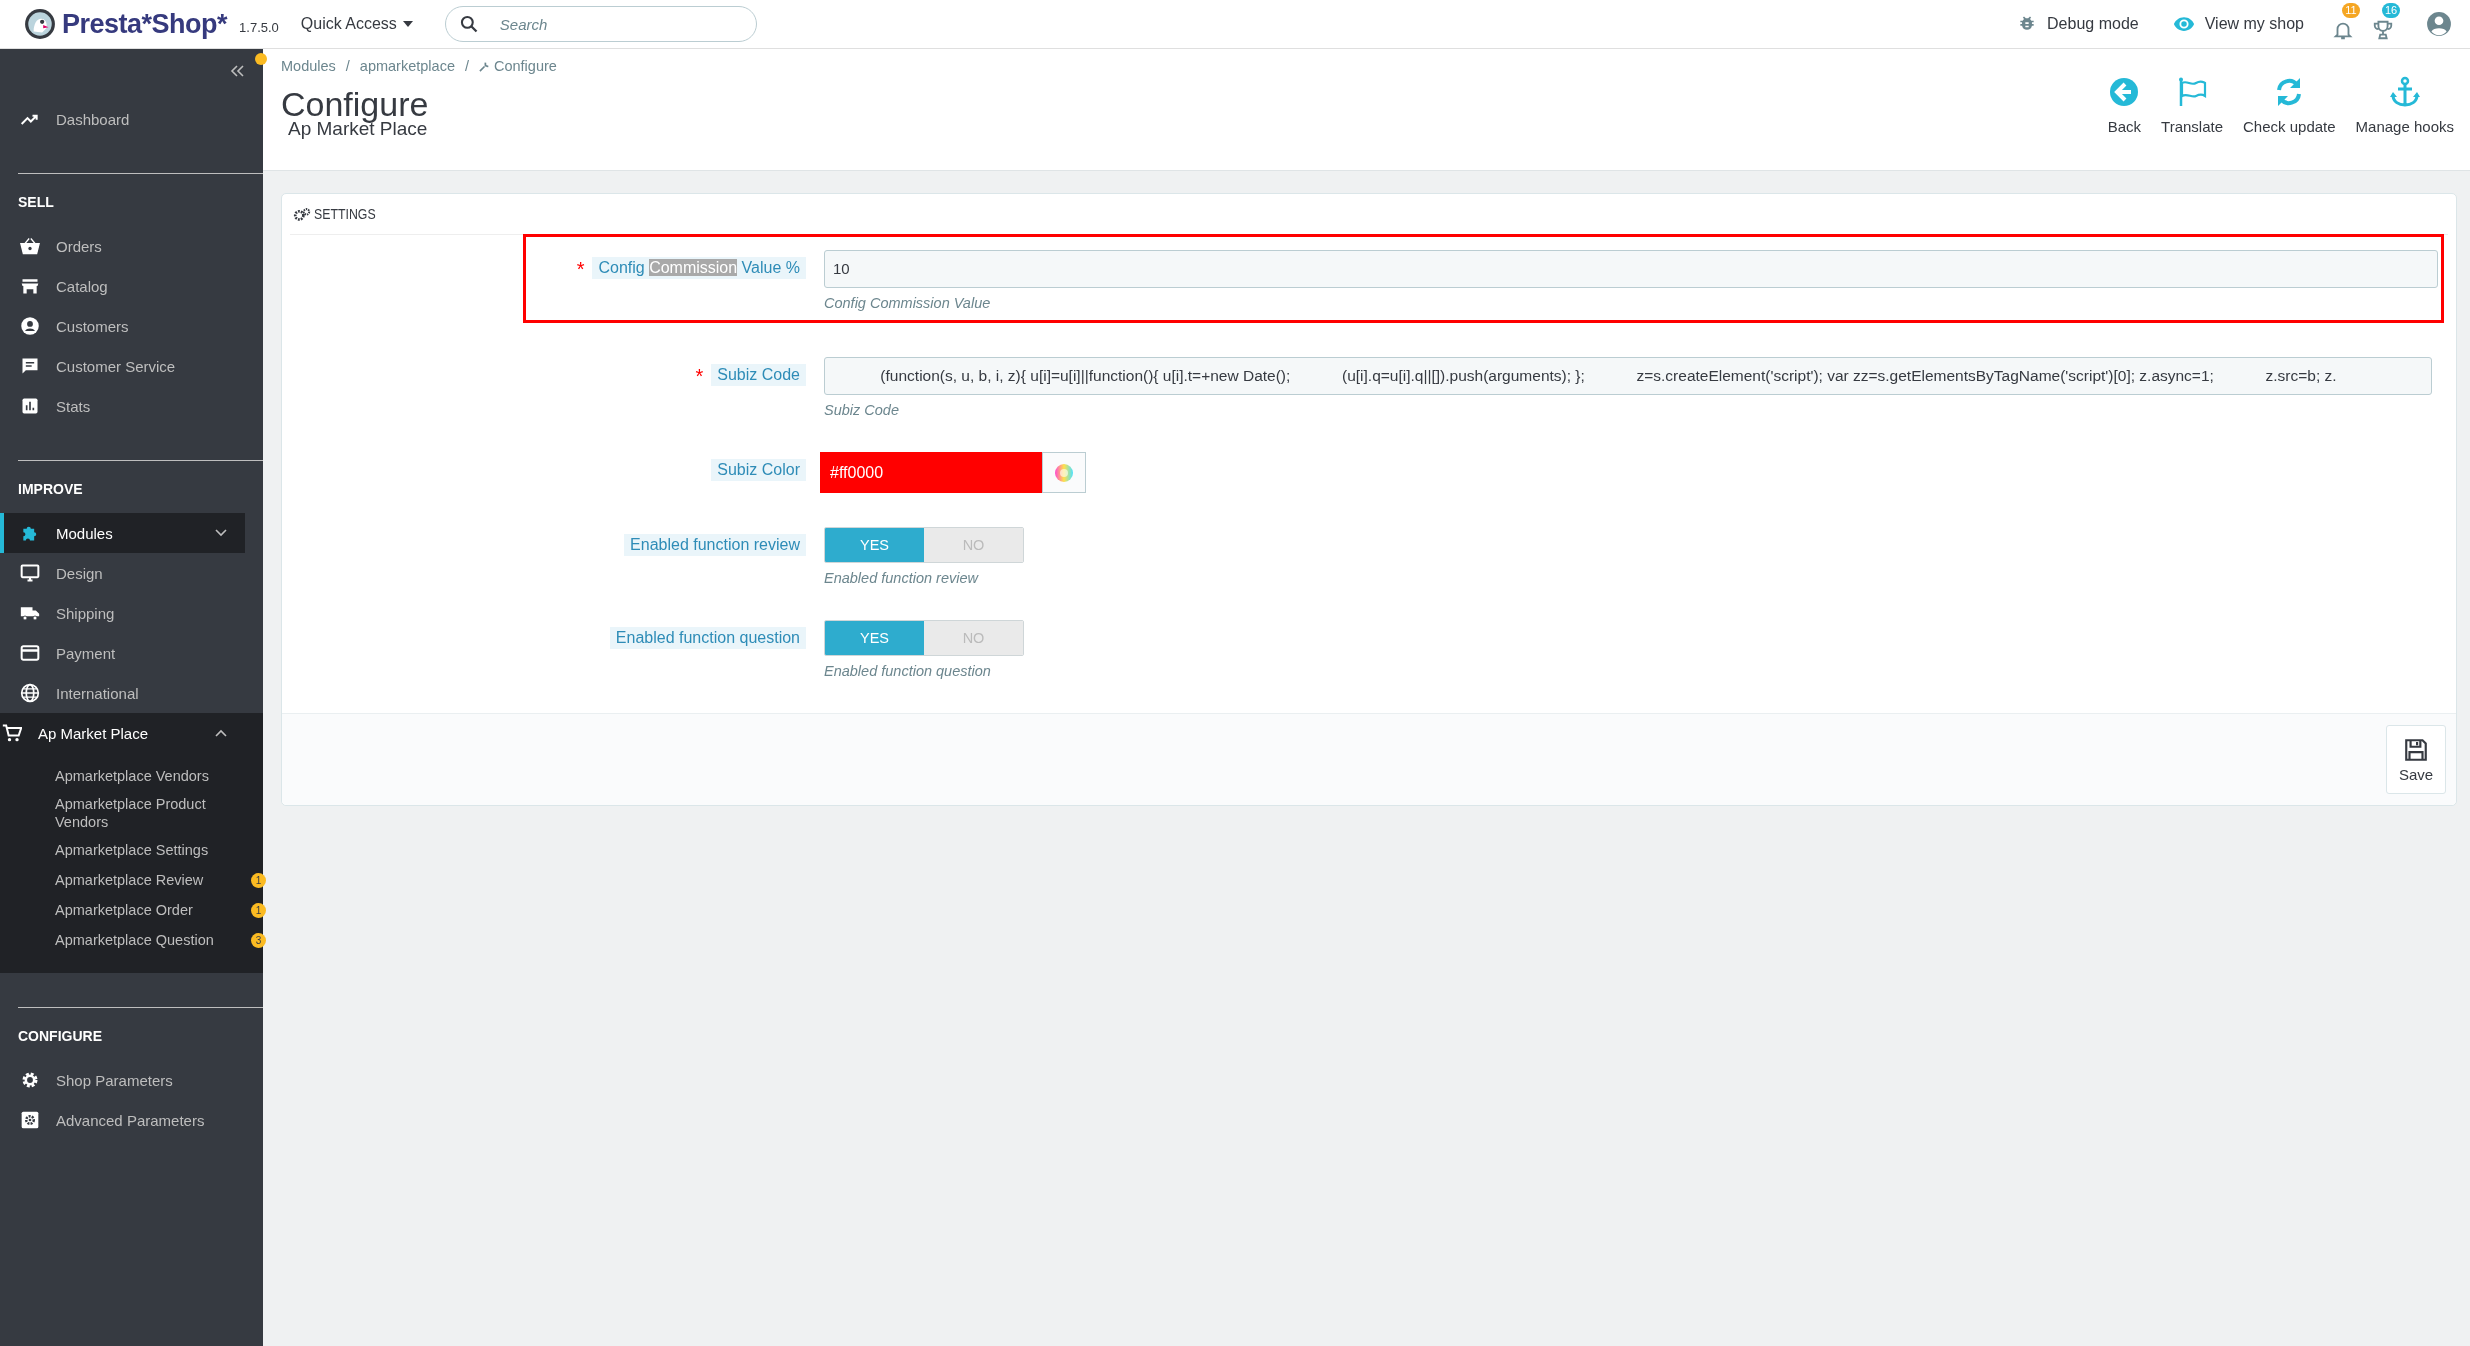 This screenshot has height=1346, width=2470. What do you see at coordinates (145, 24) in the screenshot?
I see `logo-text: Presta*Shop*` at bounding box center [145, 24].